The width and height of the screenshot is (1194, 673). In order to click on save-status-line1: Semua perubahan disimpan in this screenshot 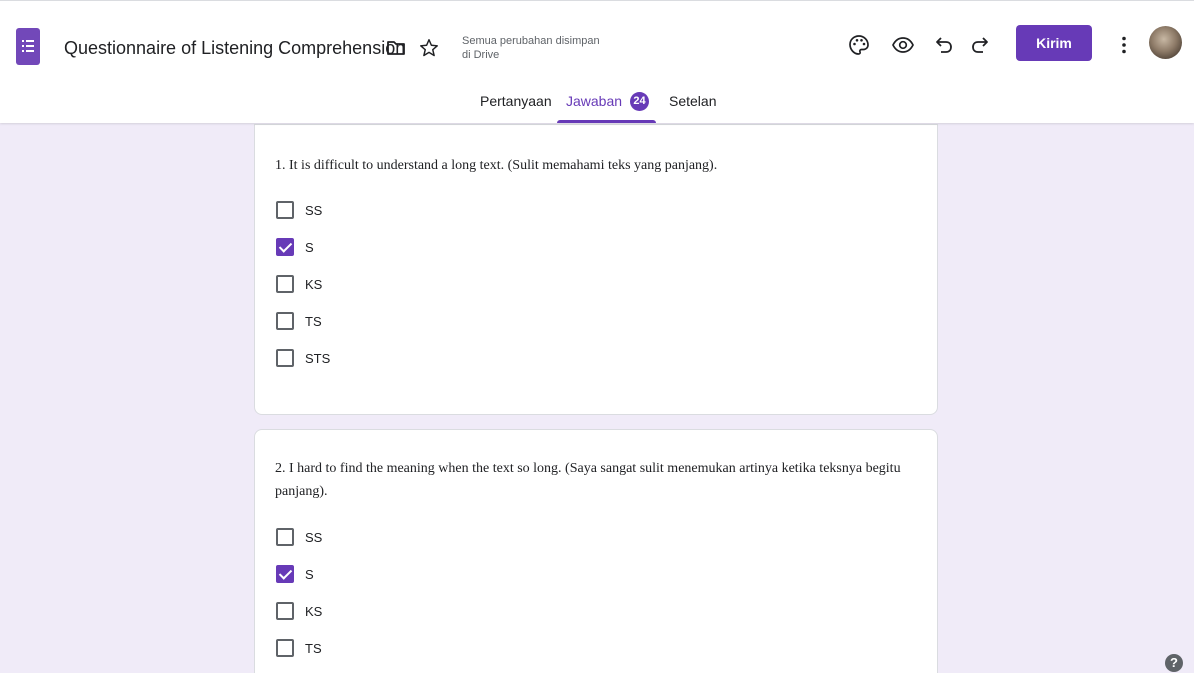, I will do `click(531, 41)`.